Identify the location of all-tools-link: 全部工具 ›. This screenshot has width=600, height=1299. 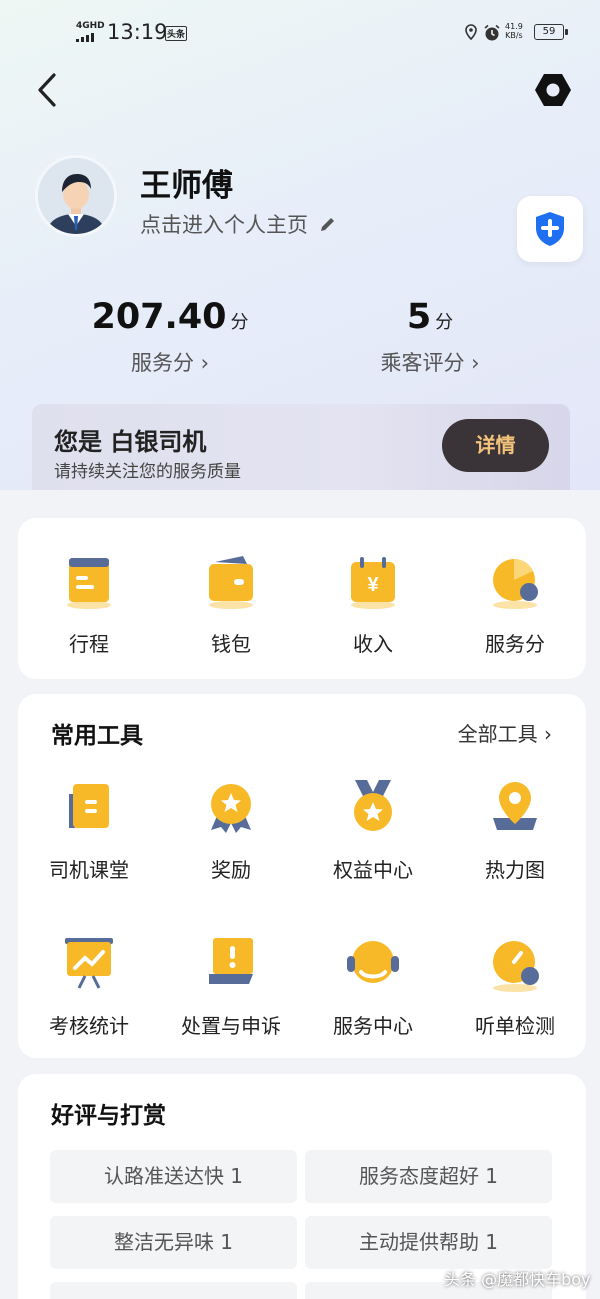
(505, 732).